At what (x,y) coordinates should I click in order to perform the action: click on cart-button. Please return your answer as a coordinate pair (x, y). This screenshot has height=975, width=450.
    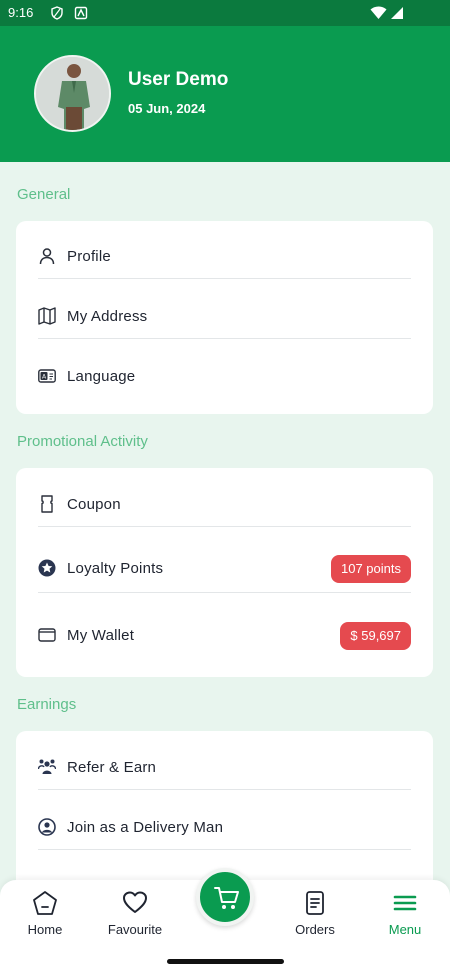
    Looking at the image, I should click on (225, 897).